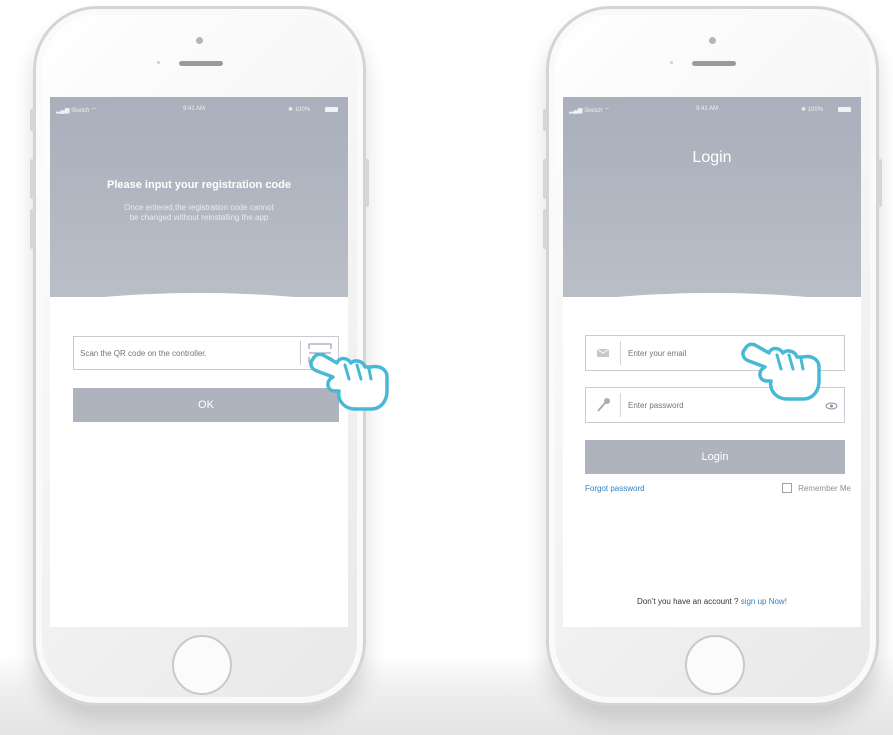 Image resolution: width=893 pixels, height=735 pixels. I want to click on eye-icon, so click(831, 405).